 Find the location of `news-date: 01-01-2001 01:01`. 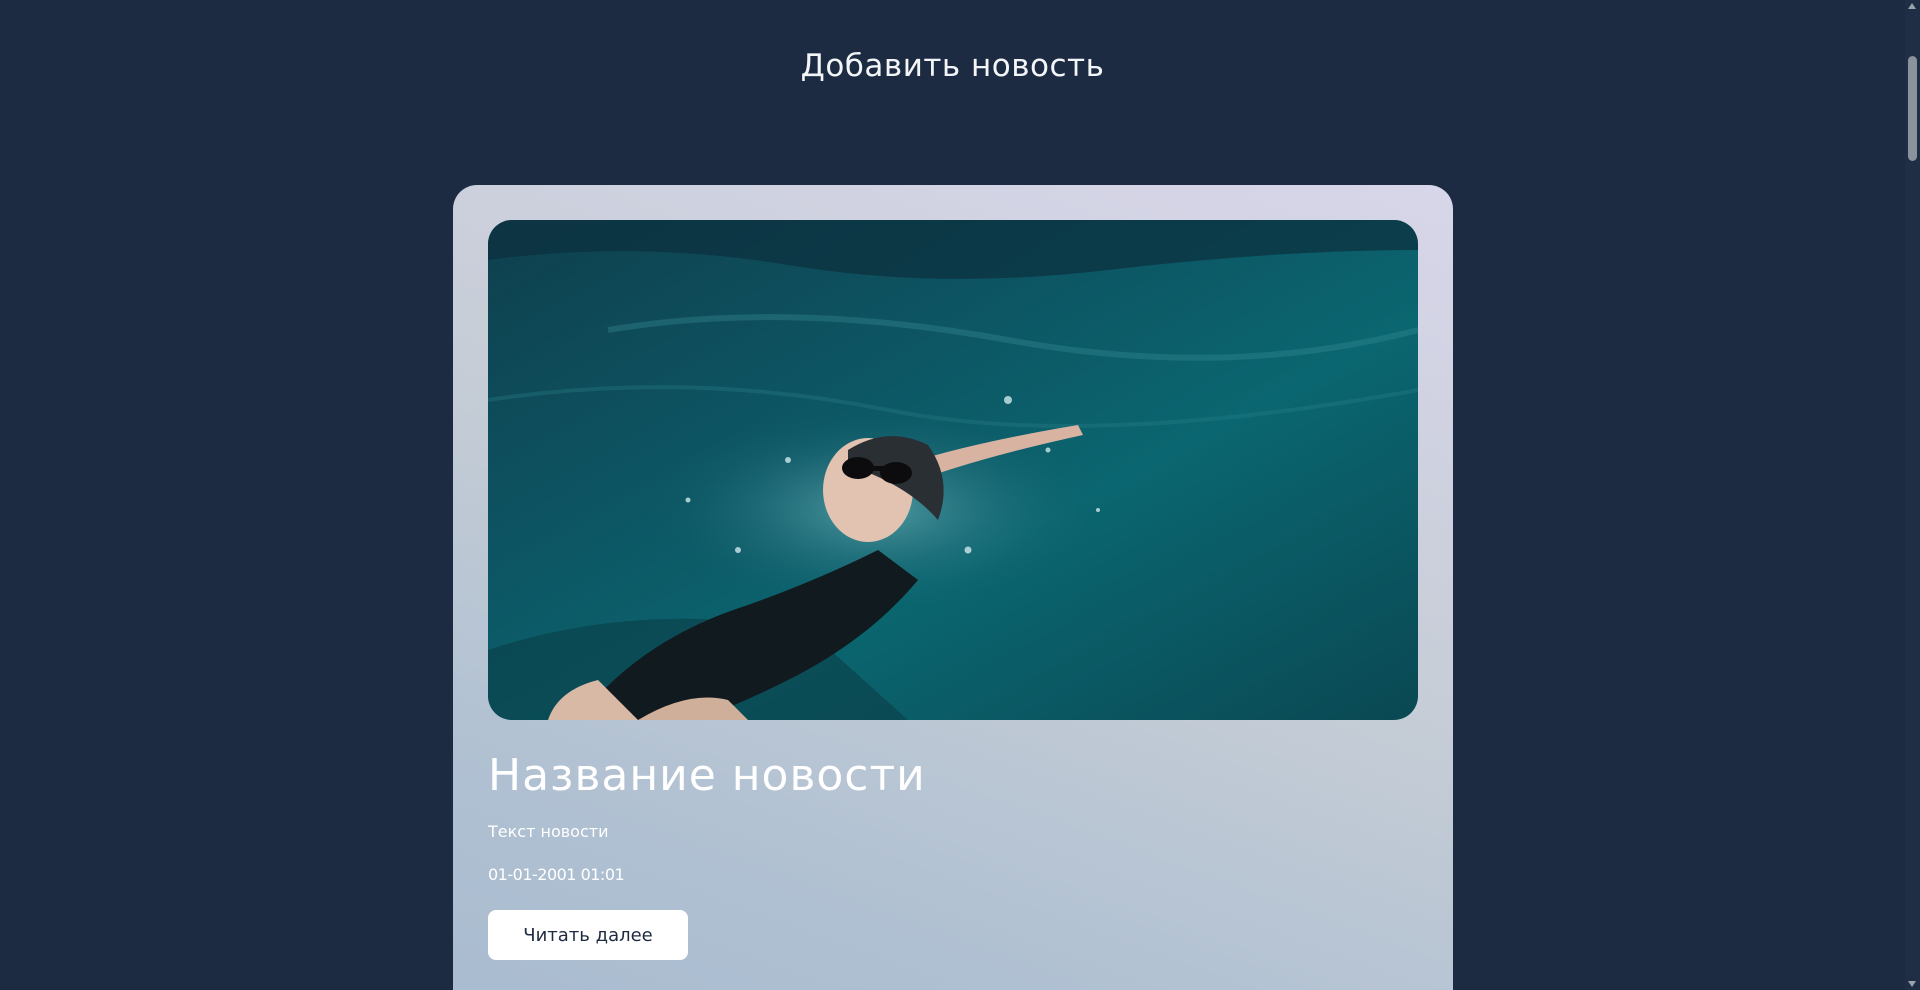

news-date: 01-01-2001 01:01 is located at coordinates (556, 874).